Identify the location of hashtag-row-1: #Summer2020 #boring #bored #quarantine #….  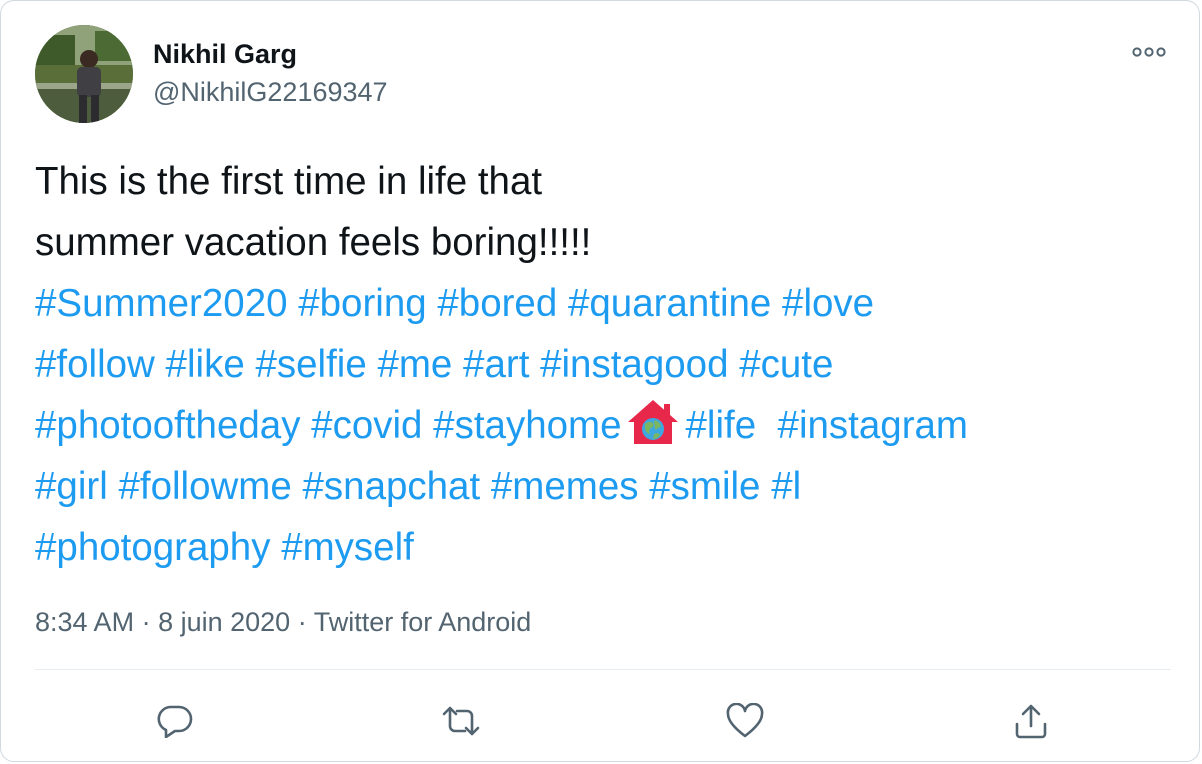
(605, 303).